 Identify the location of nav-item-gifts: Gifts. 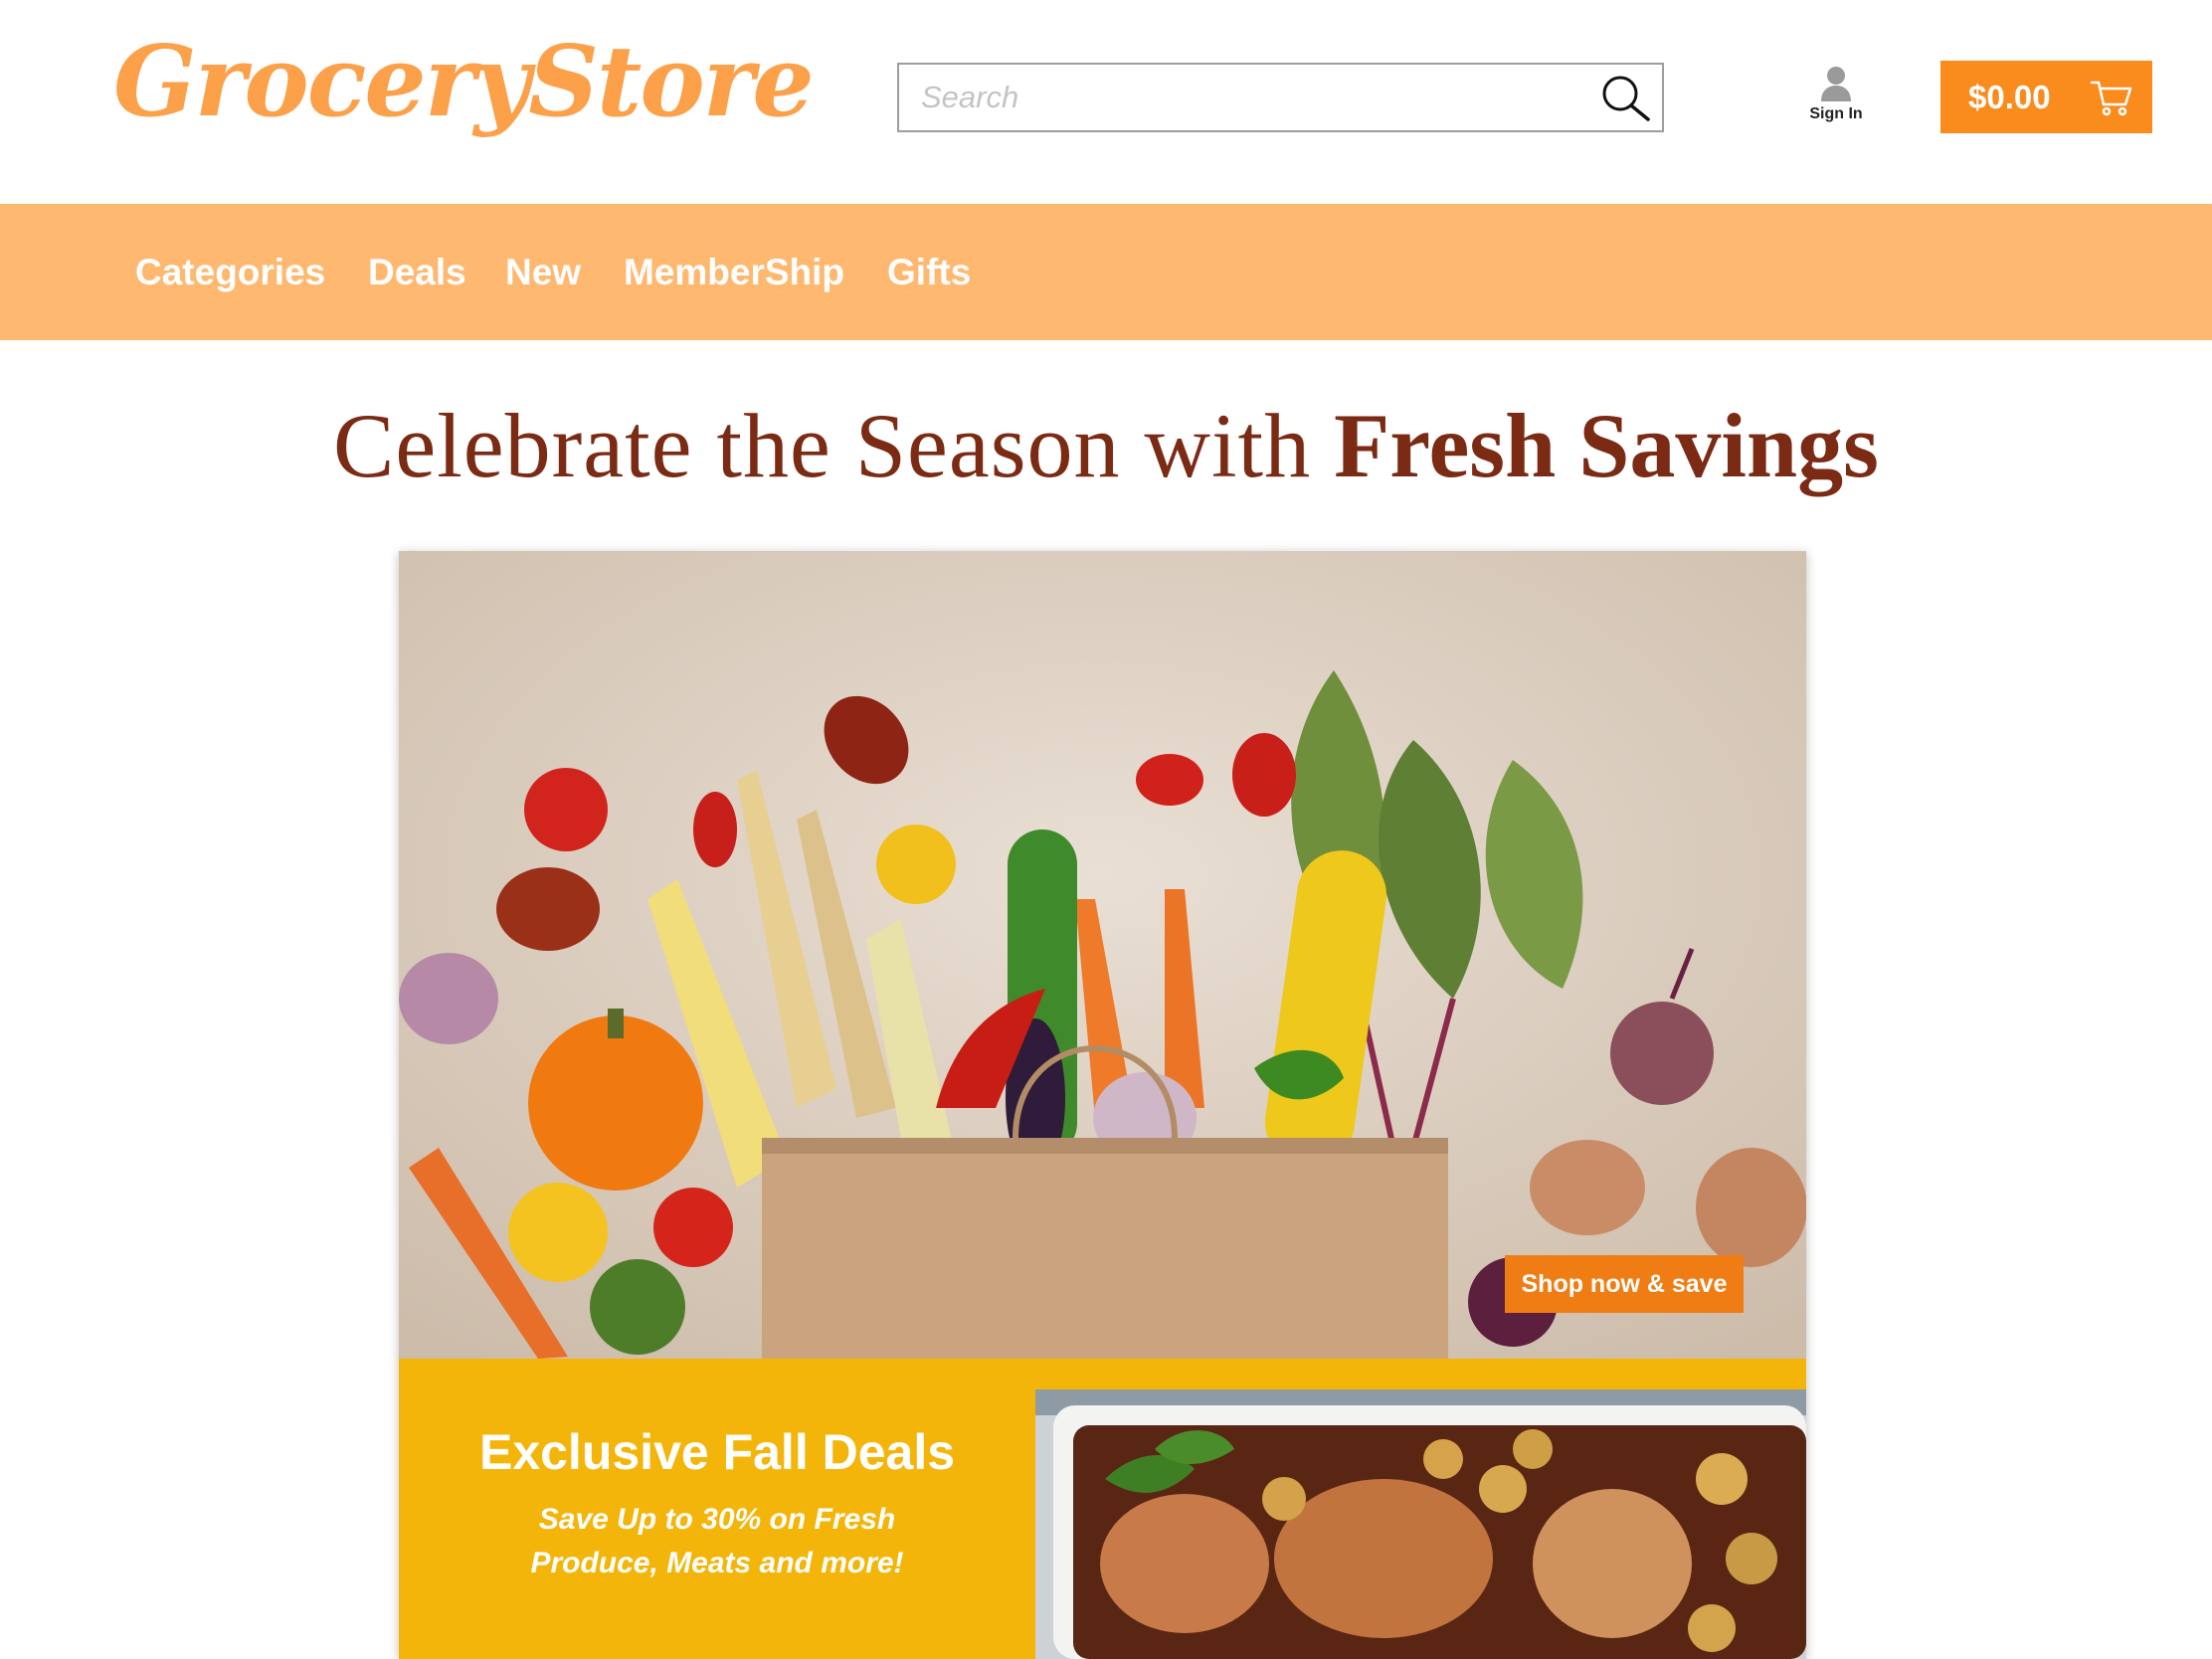
(929, 272).